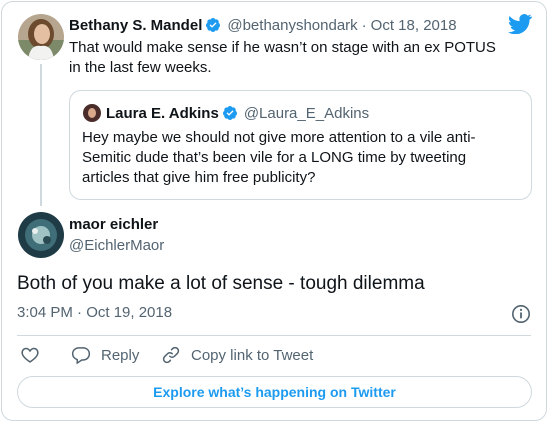 The height and width of the screenshot is (424, 550). Describe the element at coordinates (237, 113) in the screenshot. I see `quoted-tweet-header: Laura E. Adkins @Laura_E_Adkins` at that location.